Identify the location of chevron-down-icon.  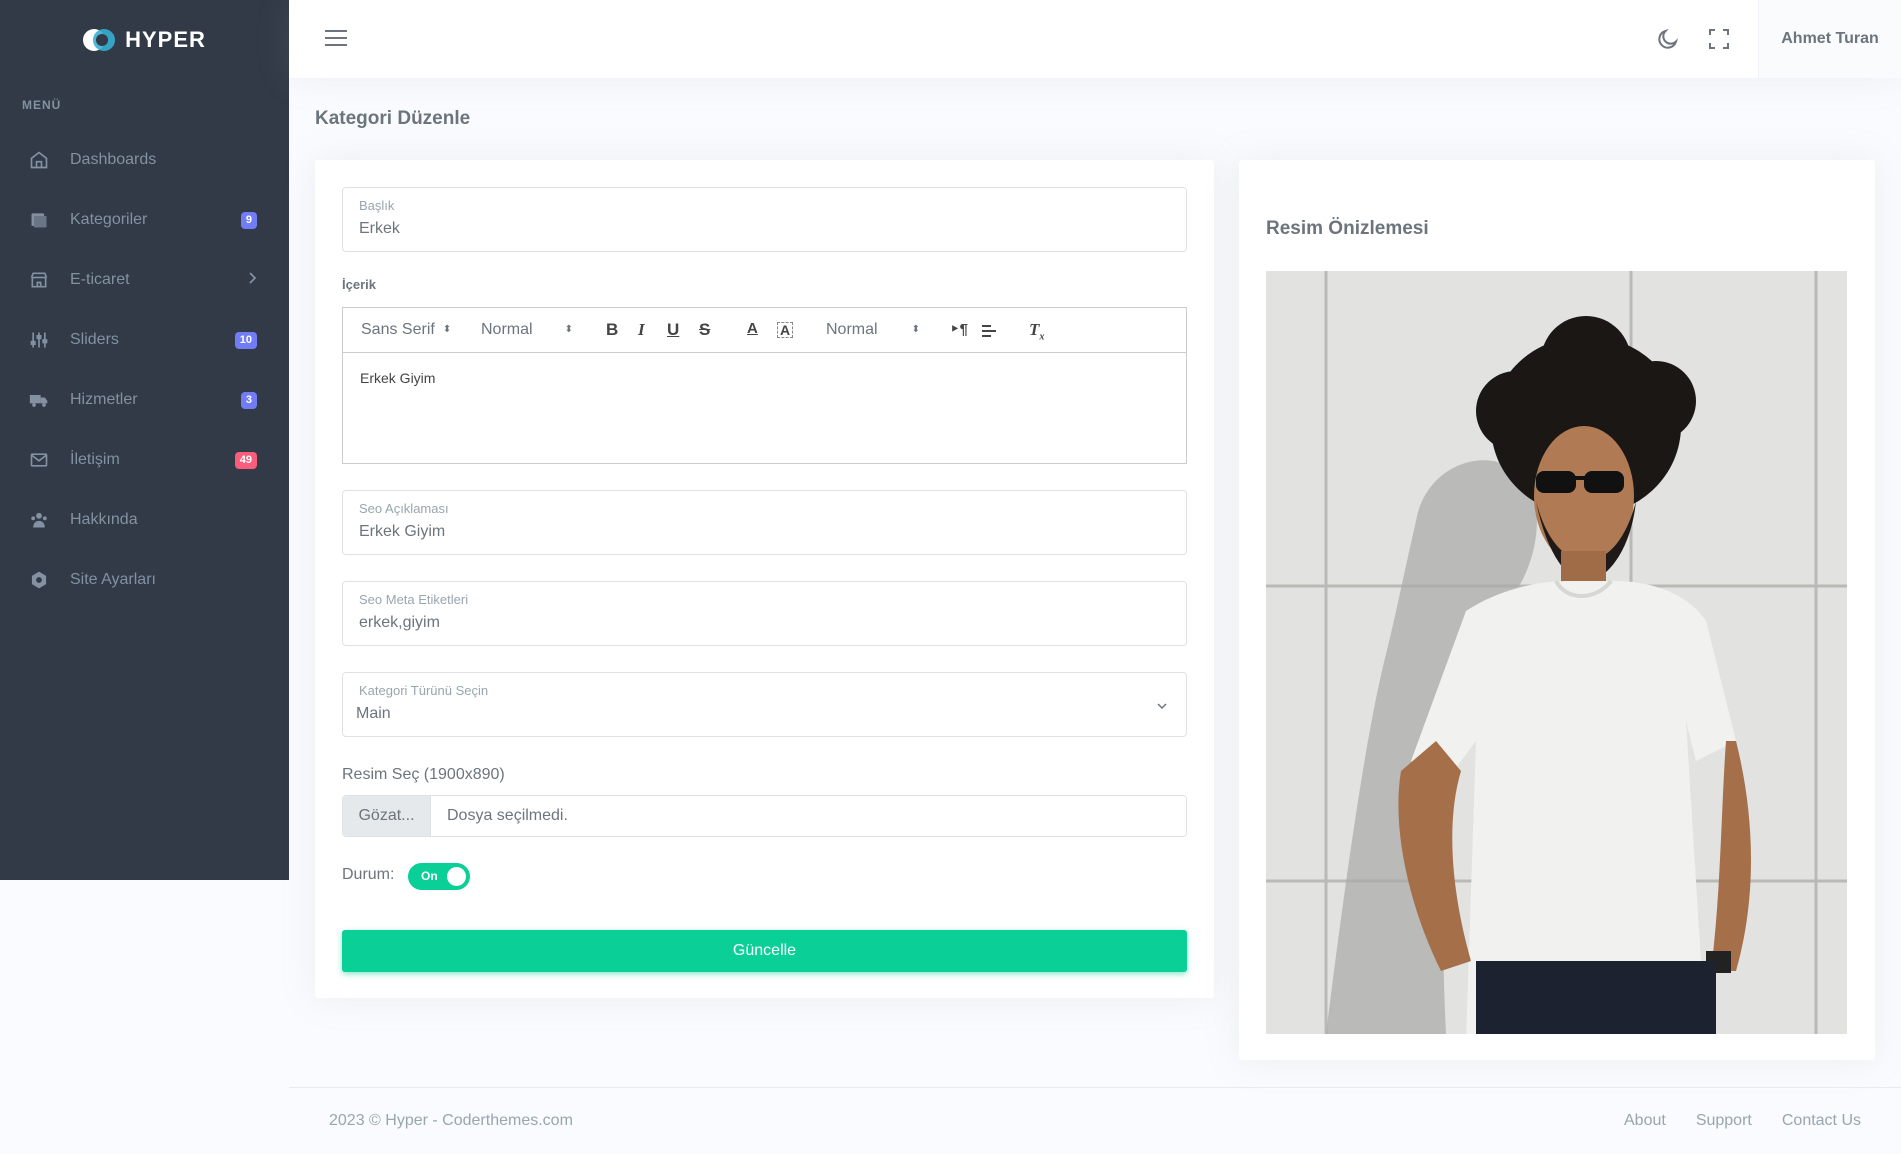
(1162, 705).